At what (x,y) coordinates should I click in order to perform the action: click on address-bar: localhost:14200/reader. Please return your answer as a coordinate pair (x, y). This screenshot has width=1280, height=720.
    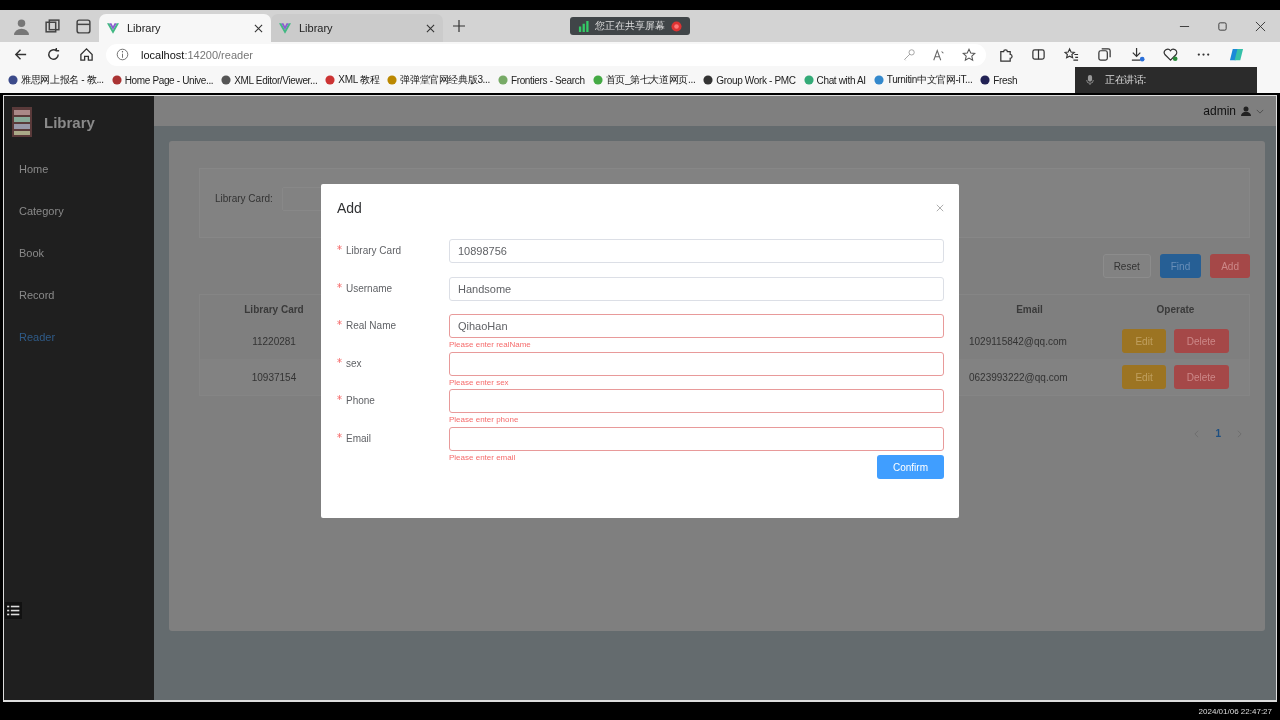
    Looking at the image, I should click on (546, 54).